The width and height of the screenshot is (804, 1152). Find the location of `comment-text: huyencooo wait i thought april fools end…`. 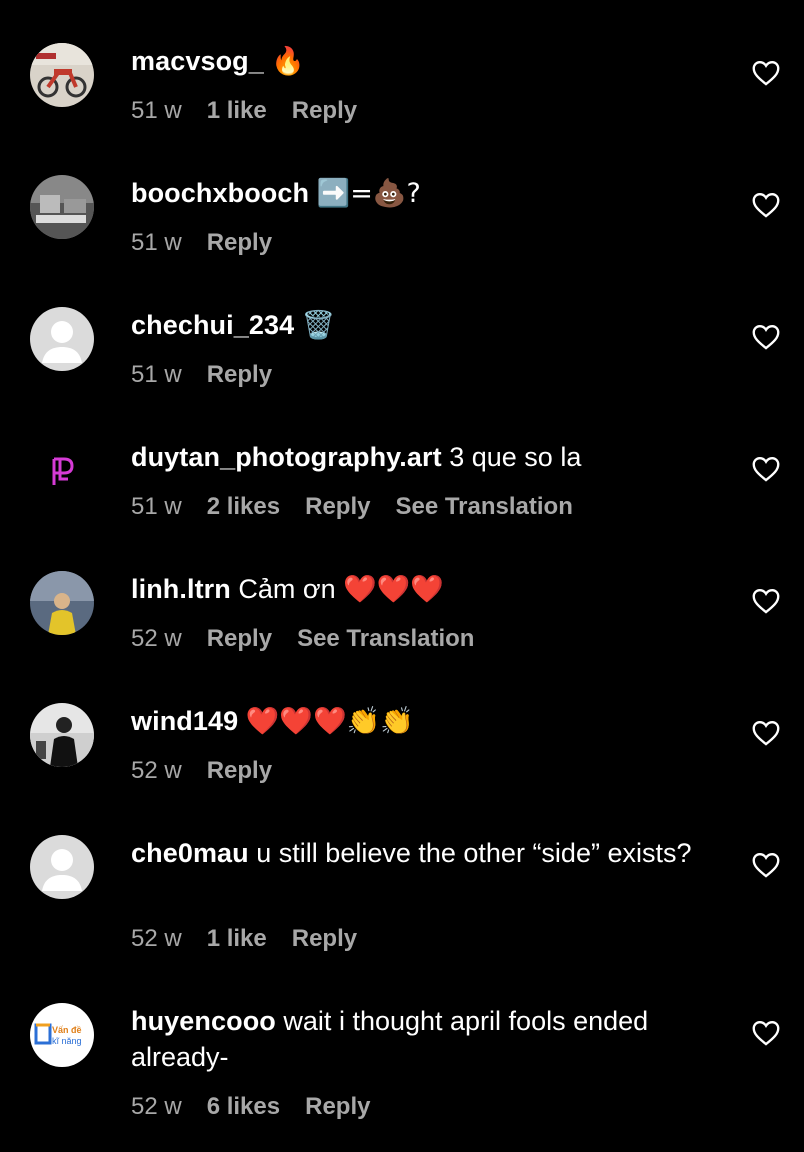

comment-text: huyencooo wait i thought april fools end… is located at coordinates (421, 1039).